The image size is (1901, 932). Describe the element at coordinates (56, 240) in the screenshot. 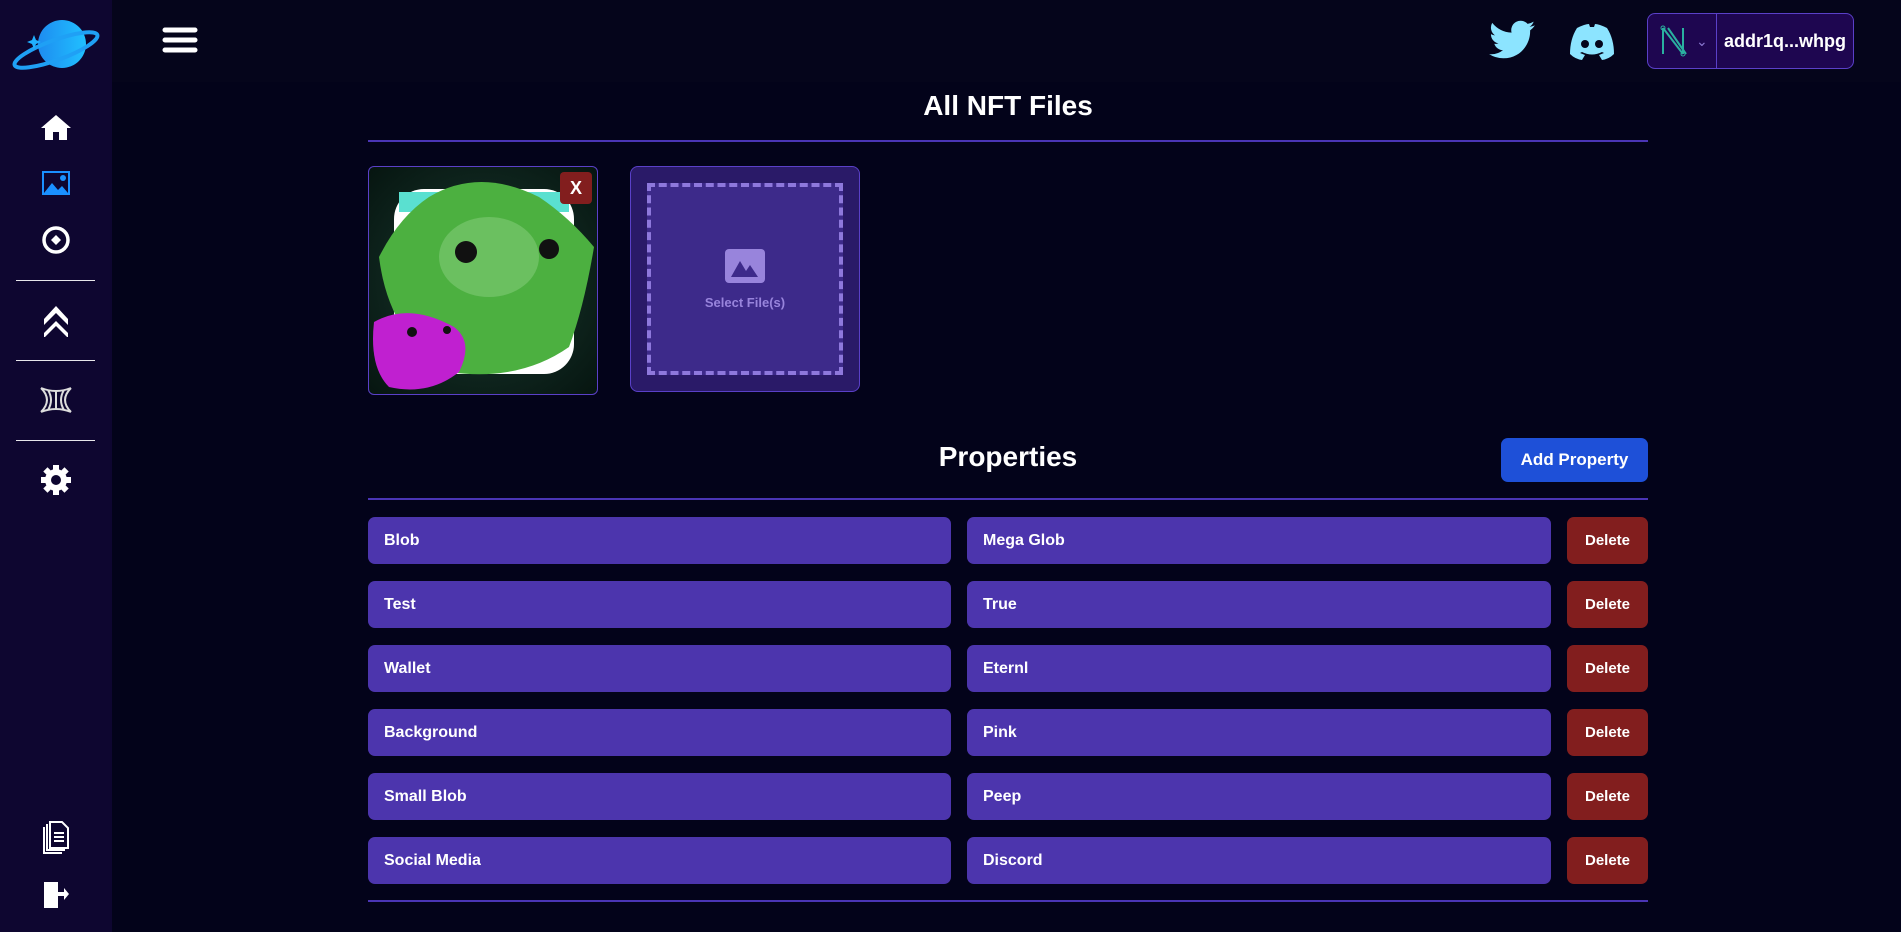

I see `compass-icon` at that location.